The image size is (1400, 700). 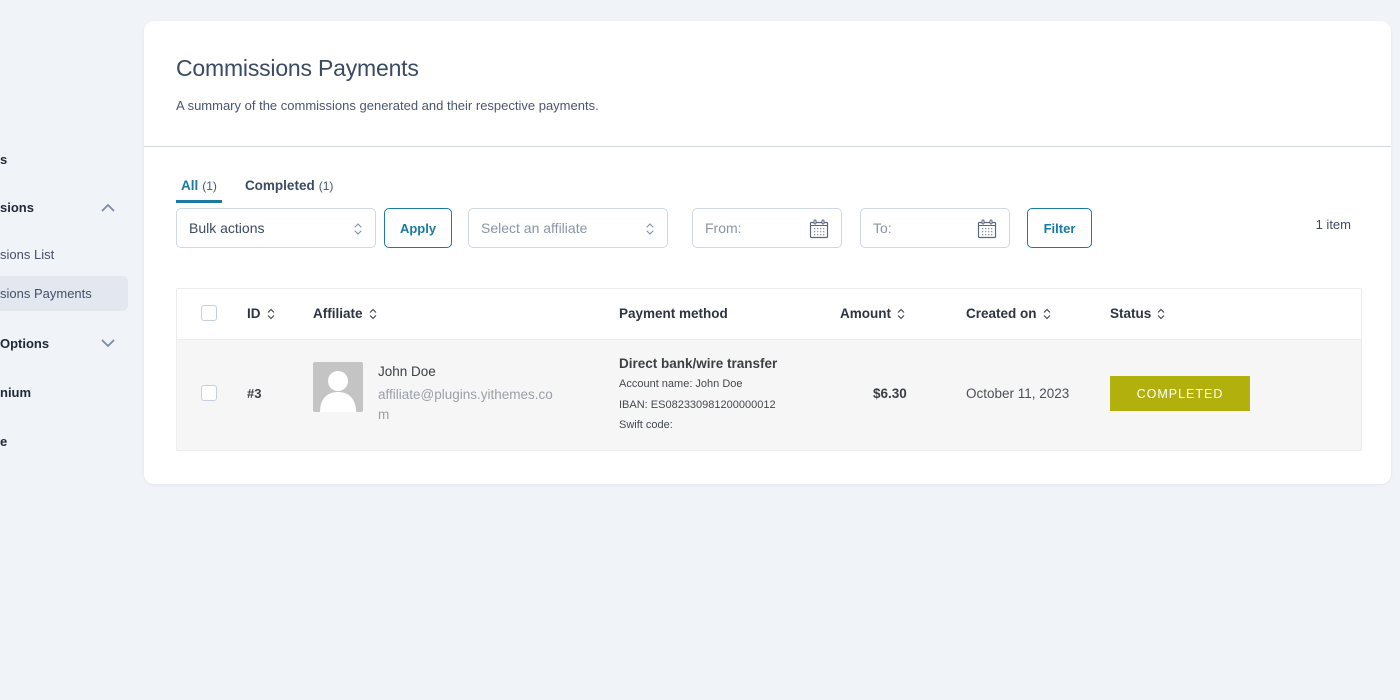 What do you see at coordinates (209, 313) in the screenshot?
I see `select-all-checkbox` at bounding box center [209, 313].